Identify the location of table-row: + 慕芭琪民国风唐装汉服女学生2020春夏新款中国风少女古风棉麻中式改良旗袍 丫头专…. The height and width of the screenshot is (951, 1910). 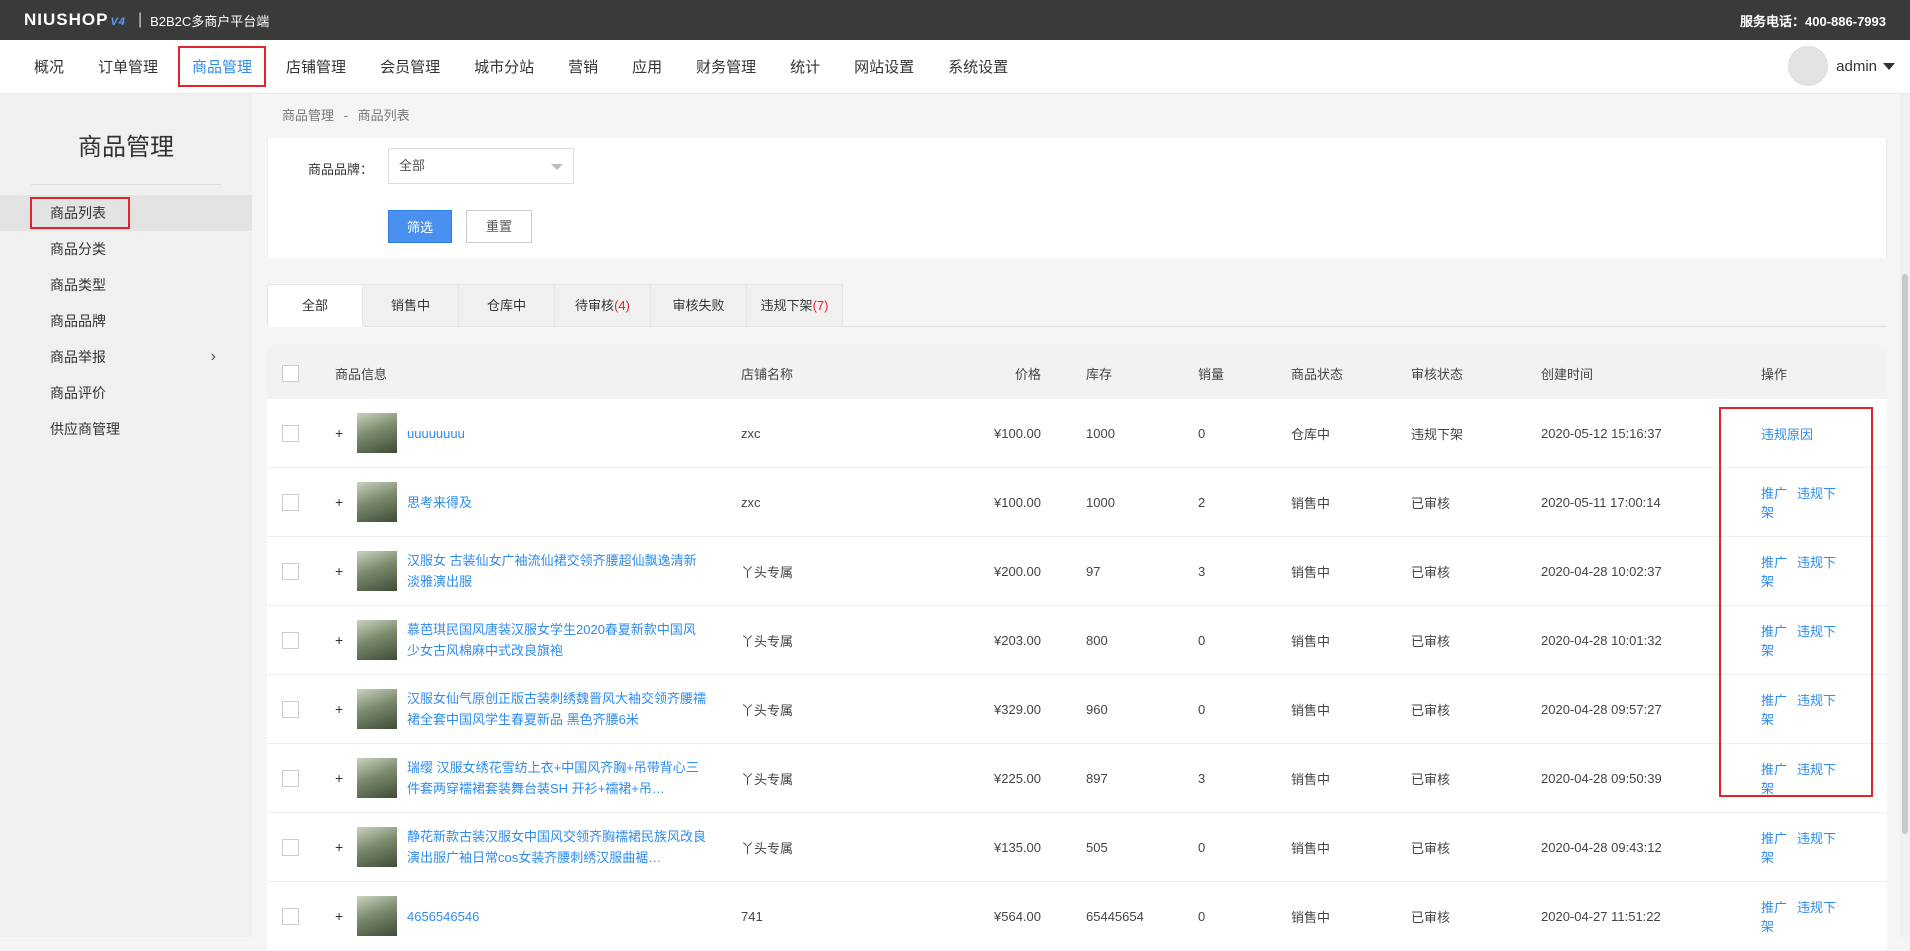
(1077, 640).